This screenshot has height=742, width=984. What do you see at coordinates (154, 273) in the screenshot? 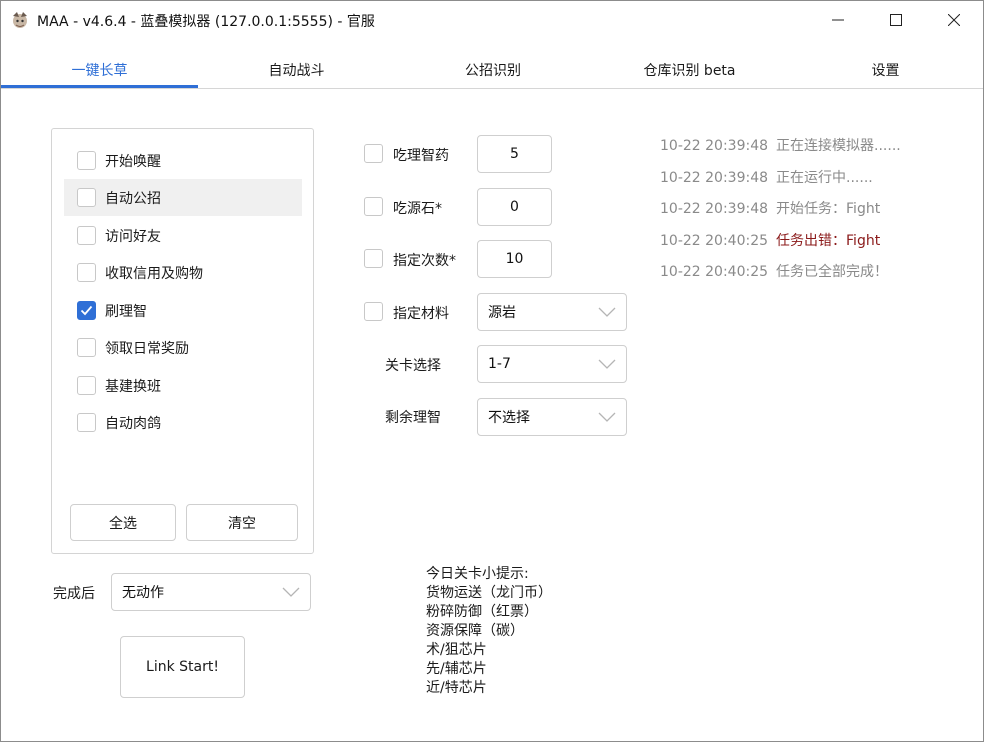
I see `task-label: 收取信用及购物` at bounding box center [154, 273].